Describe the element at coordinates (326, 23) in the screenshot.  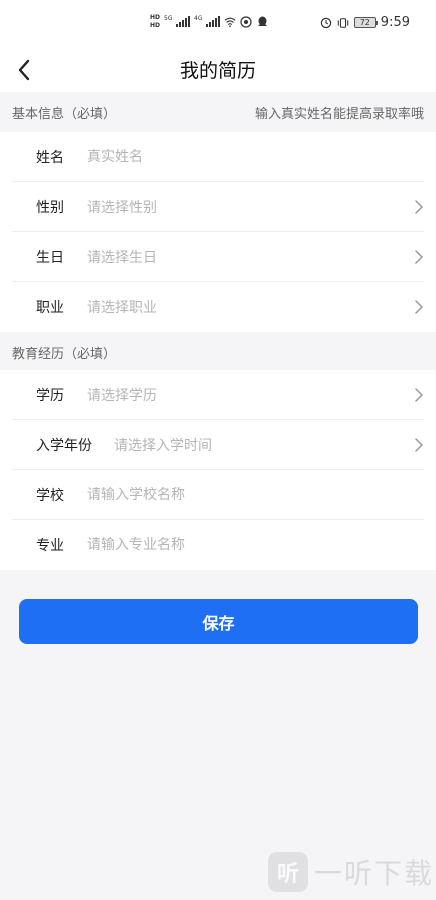
I see `alarm-icon` at that location.